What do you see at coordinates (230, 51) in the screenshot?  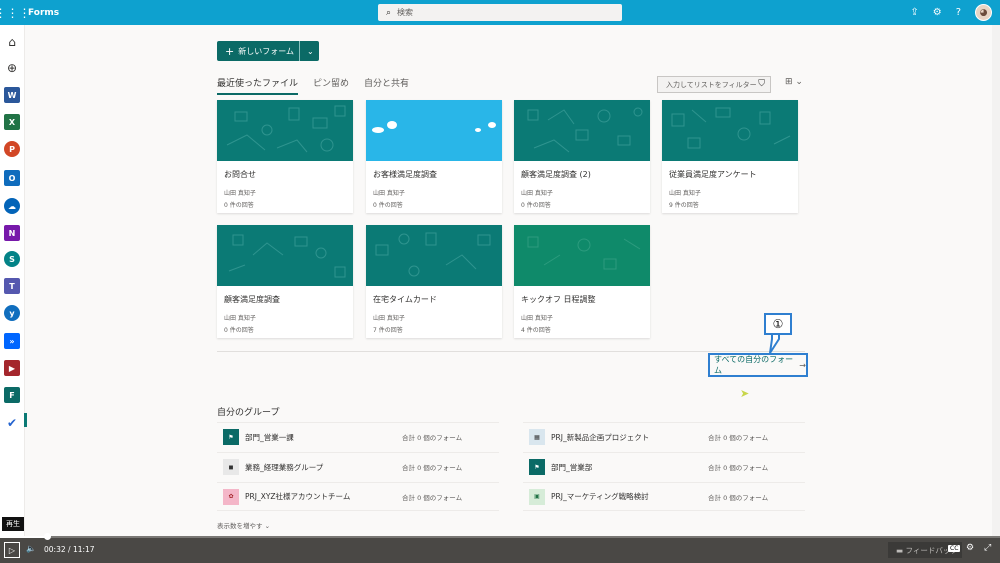 I see `plus-icon: +` at bounding box center [230, 51].